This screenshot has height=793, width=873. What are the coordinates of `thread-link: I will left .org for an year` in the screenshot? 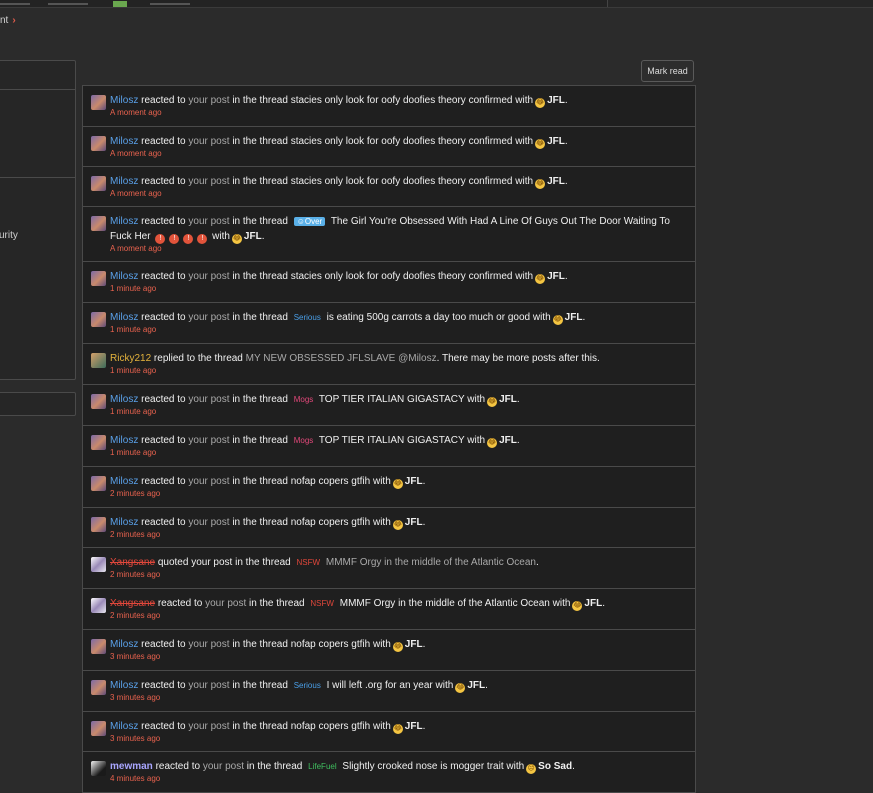 It's located at (380, 685).